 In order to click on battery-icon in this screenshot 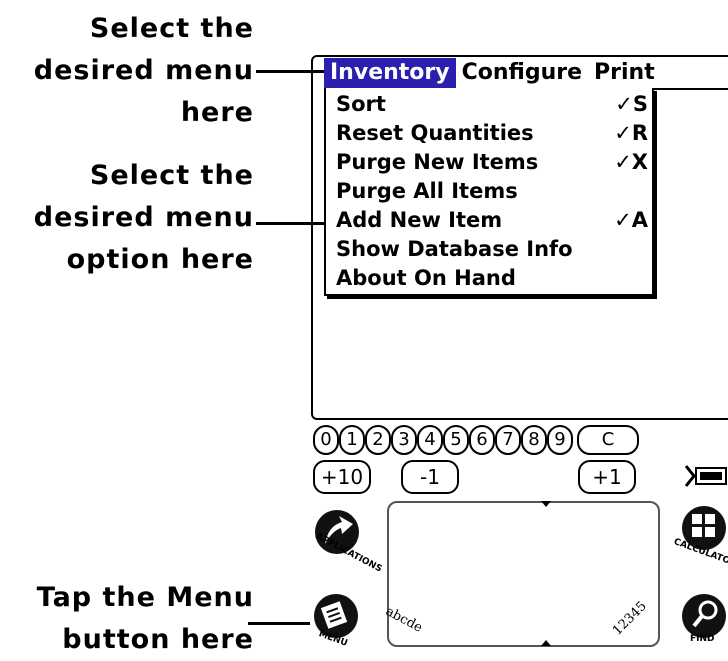, I will do `click(705, 476)`.